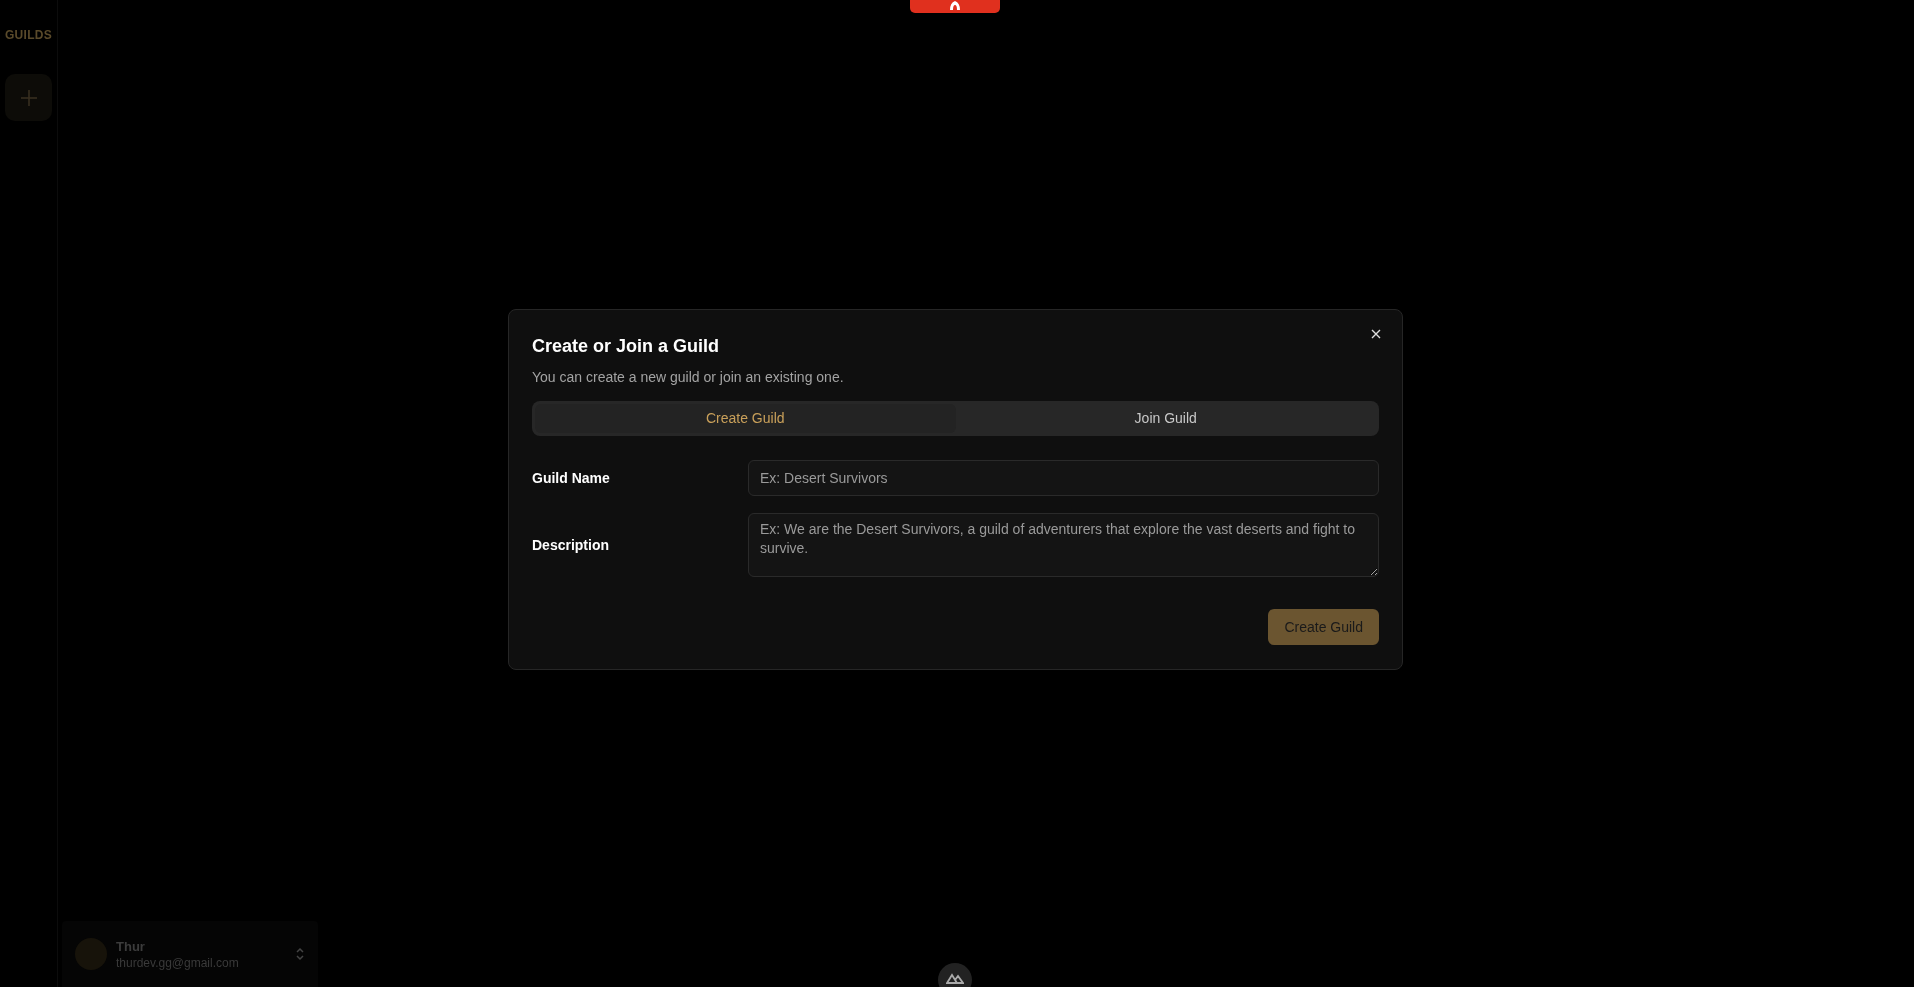  I want to click on mountain-icon, so click(955, 978).